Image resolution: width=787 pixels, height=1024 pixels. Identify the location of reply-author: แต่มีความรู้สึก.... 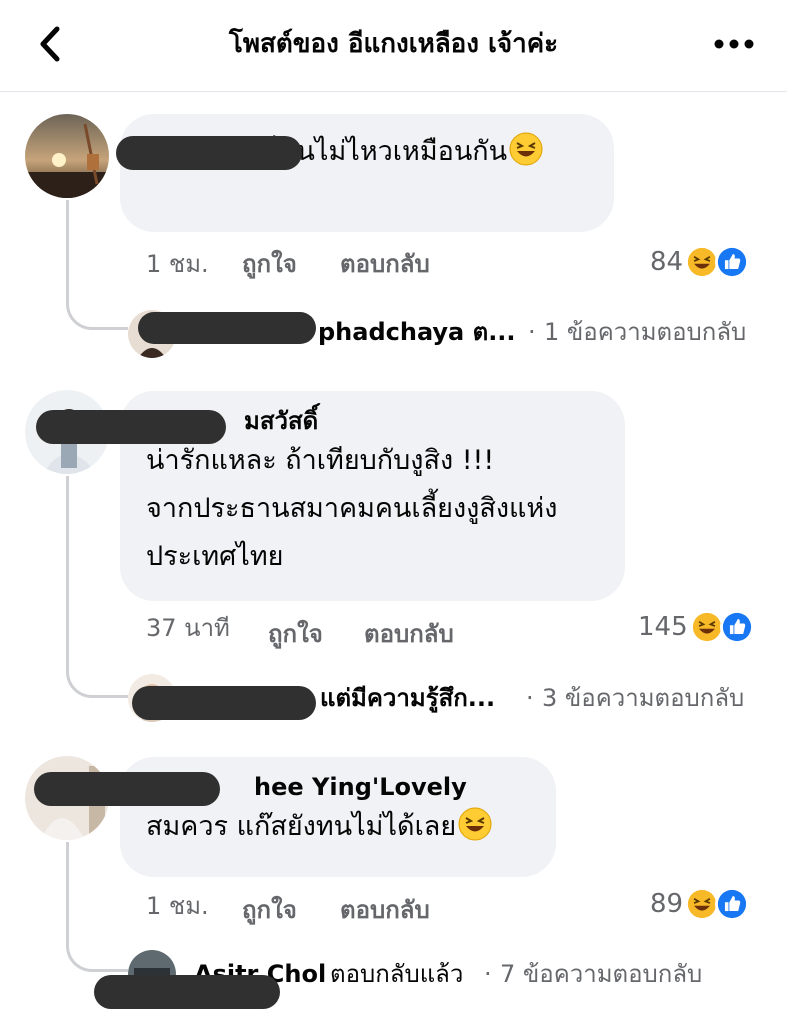
(408, 698).